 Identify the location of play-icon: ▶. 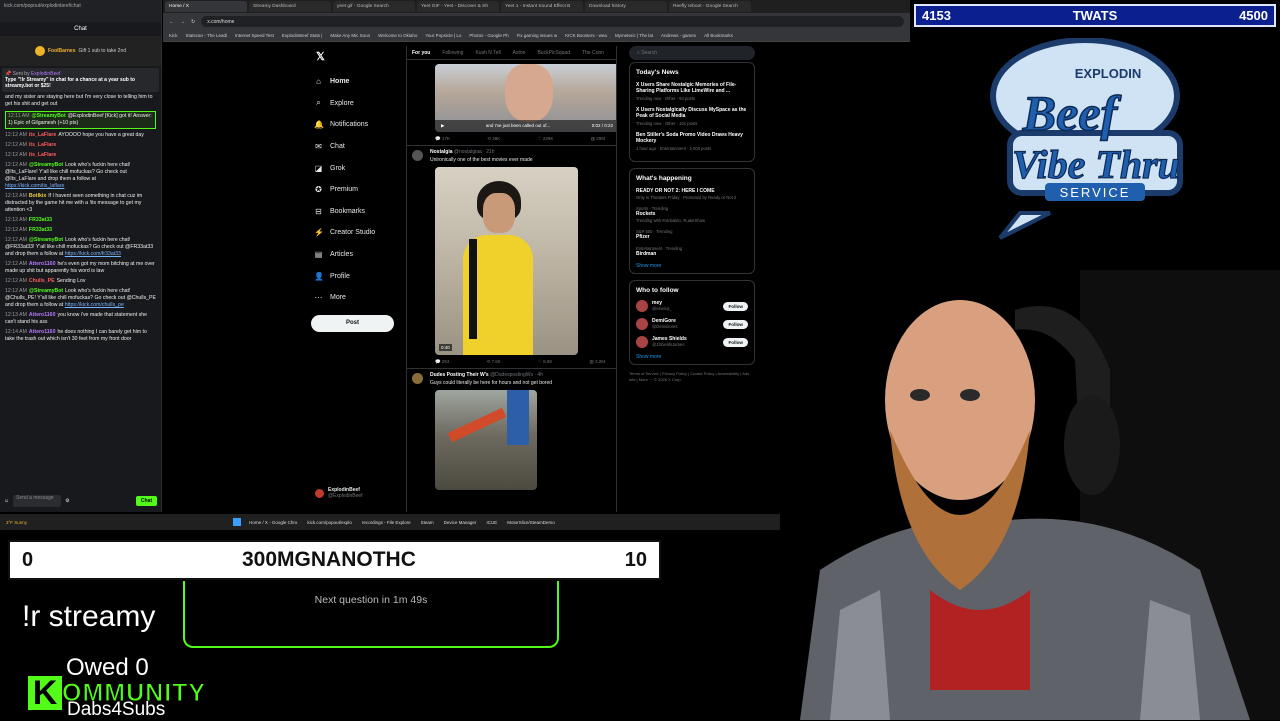
(442, 126).